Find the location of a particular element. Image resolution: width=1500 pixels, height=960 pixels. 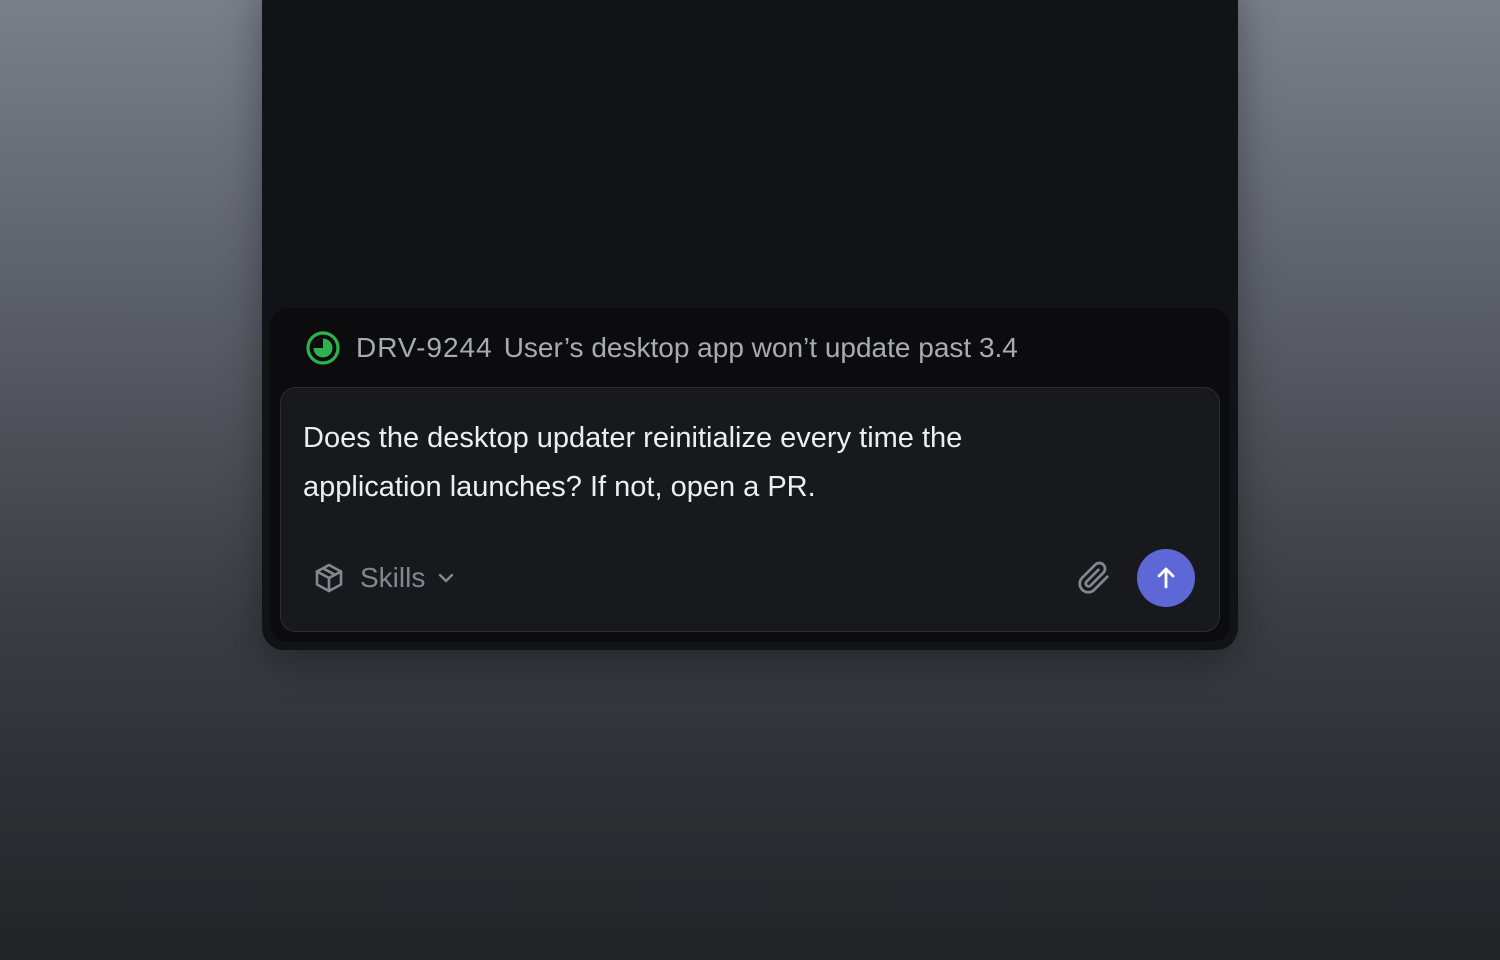

send-button is located at coordinates (1166, 578).